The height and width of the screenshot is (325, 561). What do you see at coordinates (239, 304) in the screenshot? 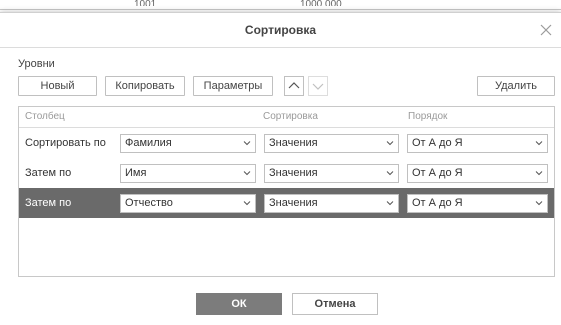
I see `ok-button: ОК` at bounding box center [239, 304].